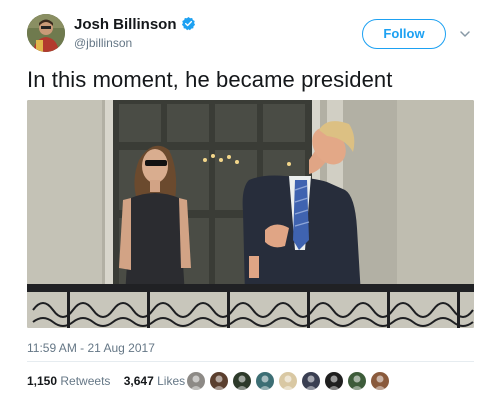 This screenshot has width=495, height=400. Describe the element at coordinates (250, 361) in the screenshot. I see `divider` at that location.